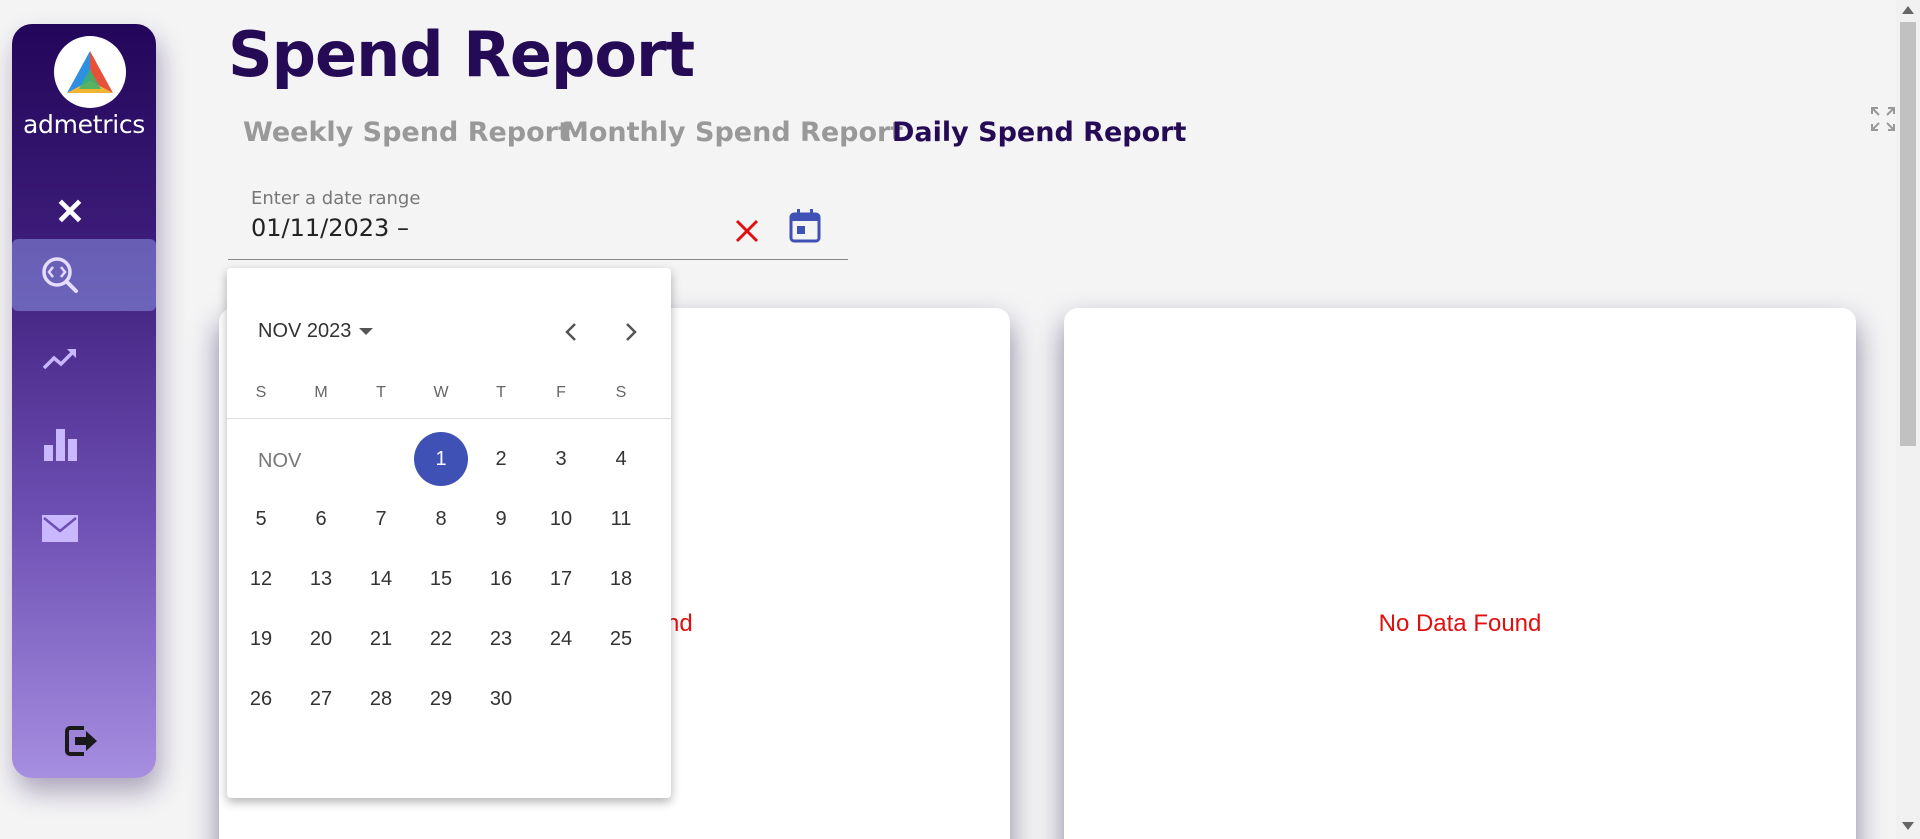  What do you see at coordinates (441, 459) in the screenshot?
I see `calendar-day-selected: 1` at bounding box center [441, 459].